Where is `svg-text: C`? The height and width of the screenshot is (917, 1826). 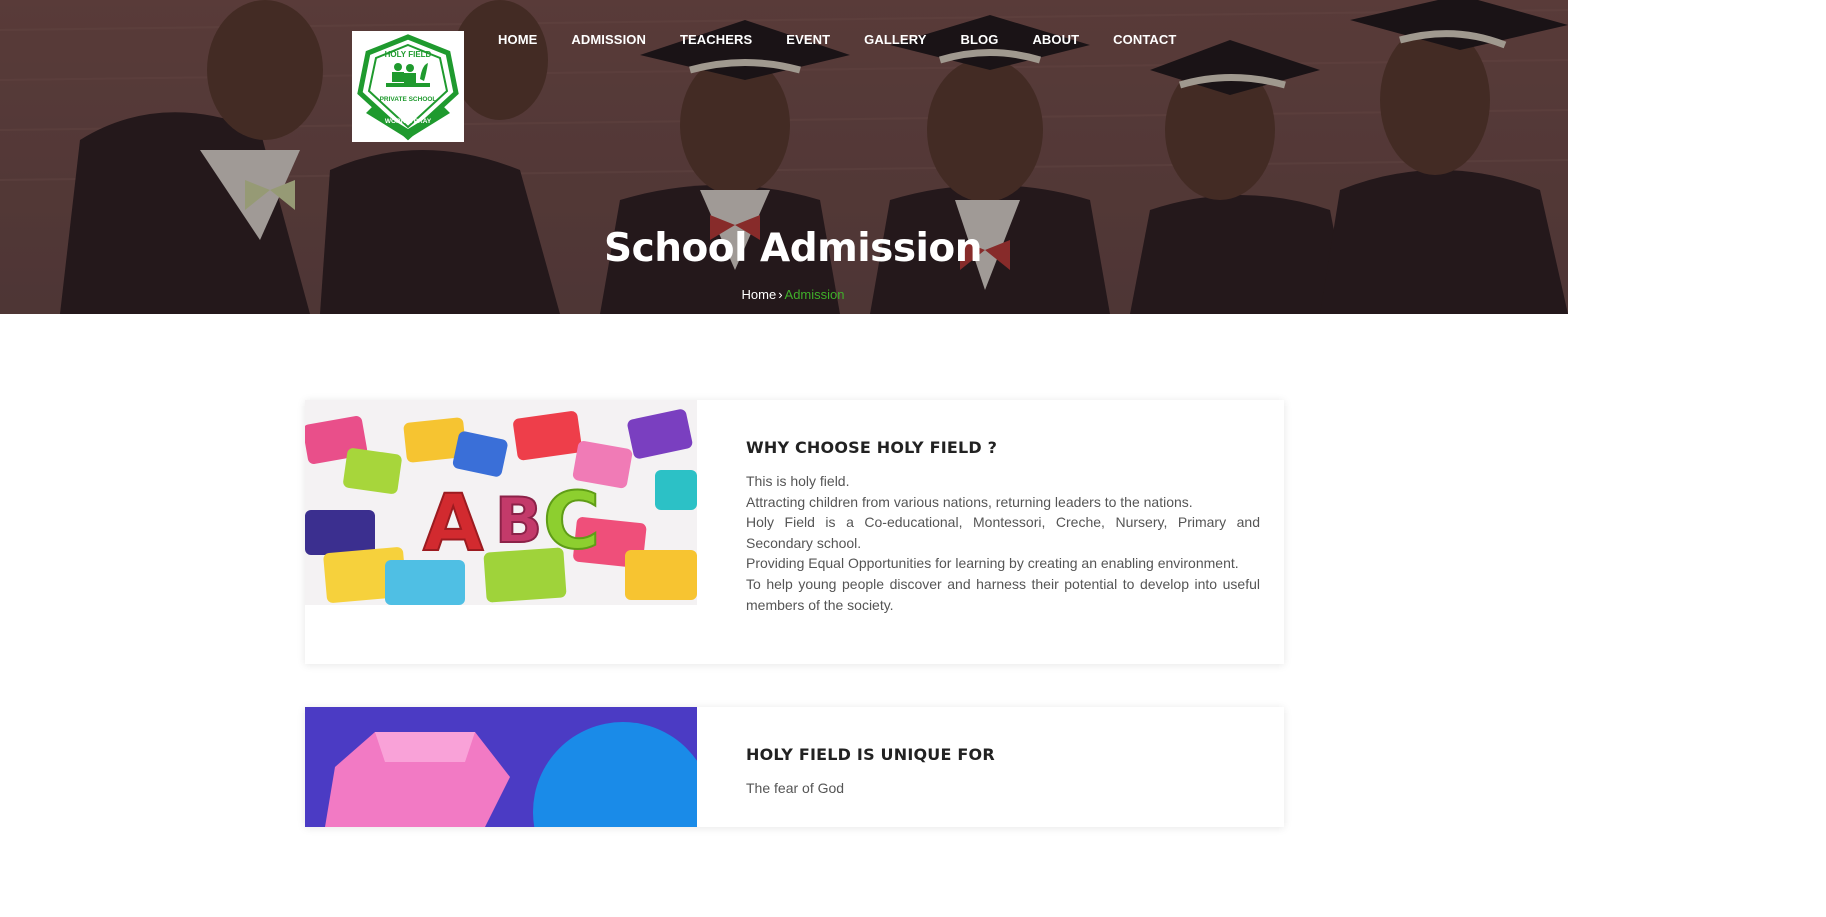
svg-text: C is located at coordinates (571, 522).